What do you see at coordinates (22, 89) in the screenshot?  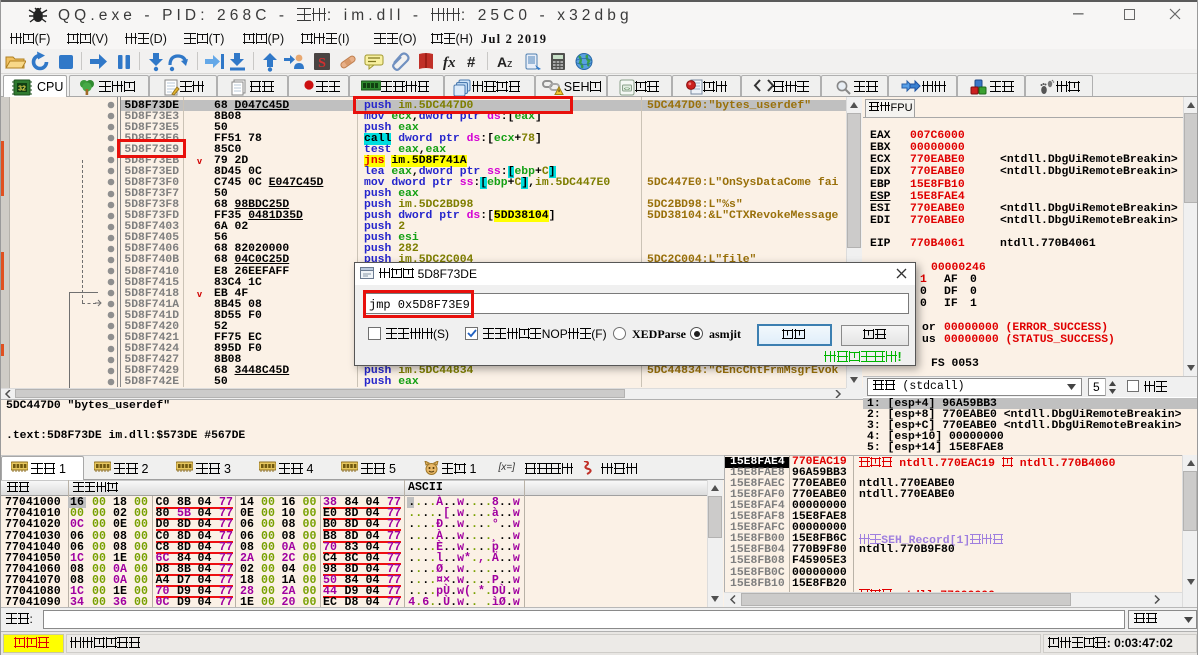 I see `svg-text: 32` at bounding box center [22, 89].